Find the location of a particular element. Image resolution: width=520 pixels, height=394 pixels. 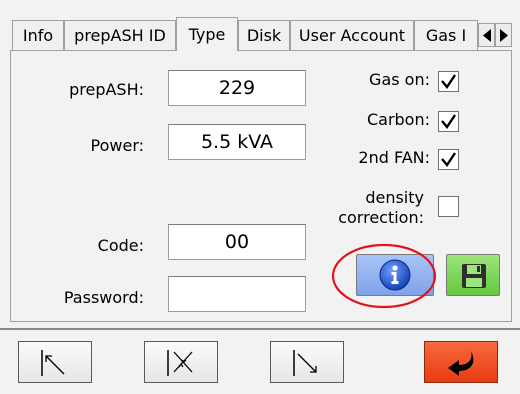

save-button is located at coordinates (473, 275).